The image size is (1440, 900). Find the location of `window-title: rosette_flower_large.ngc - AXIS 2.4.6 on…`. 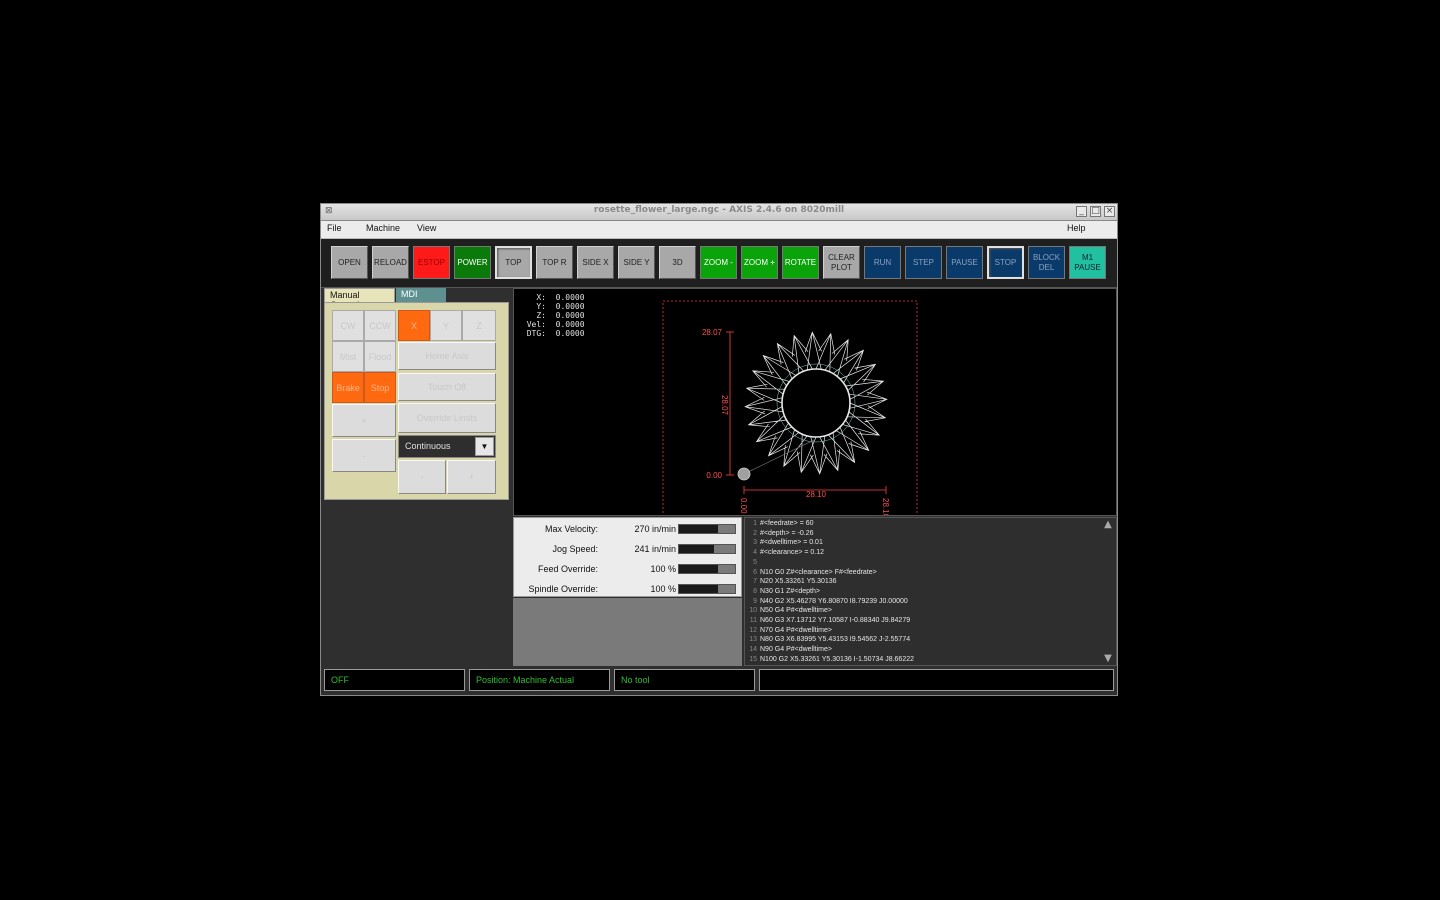

window-title: rosette_flower_large.ngc - AXIS 2.4.6 on… is located at coordinates (719, 210).